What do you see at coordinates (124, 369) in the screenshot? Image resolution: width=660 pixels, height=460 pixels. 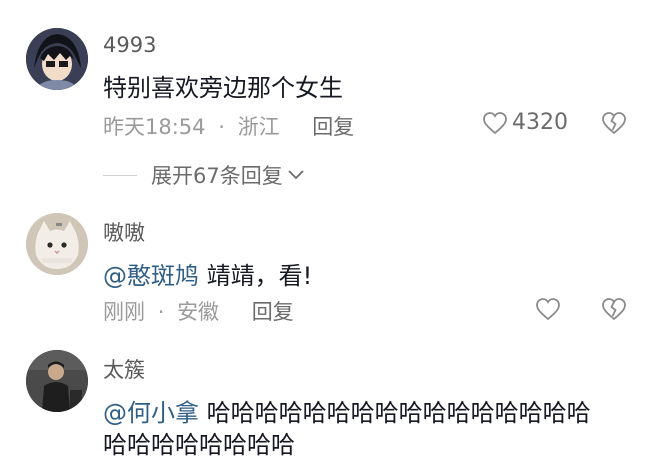 I see `comment-username: 太簇` at bounding box center [124, 369].